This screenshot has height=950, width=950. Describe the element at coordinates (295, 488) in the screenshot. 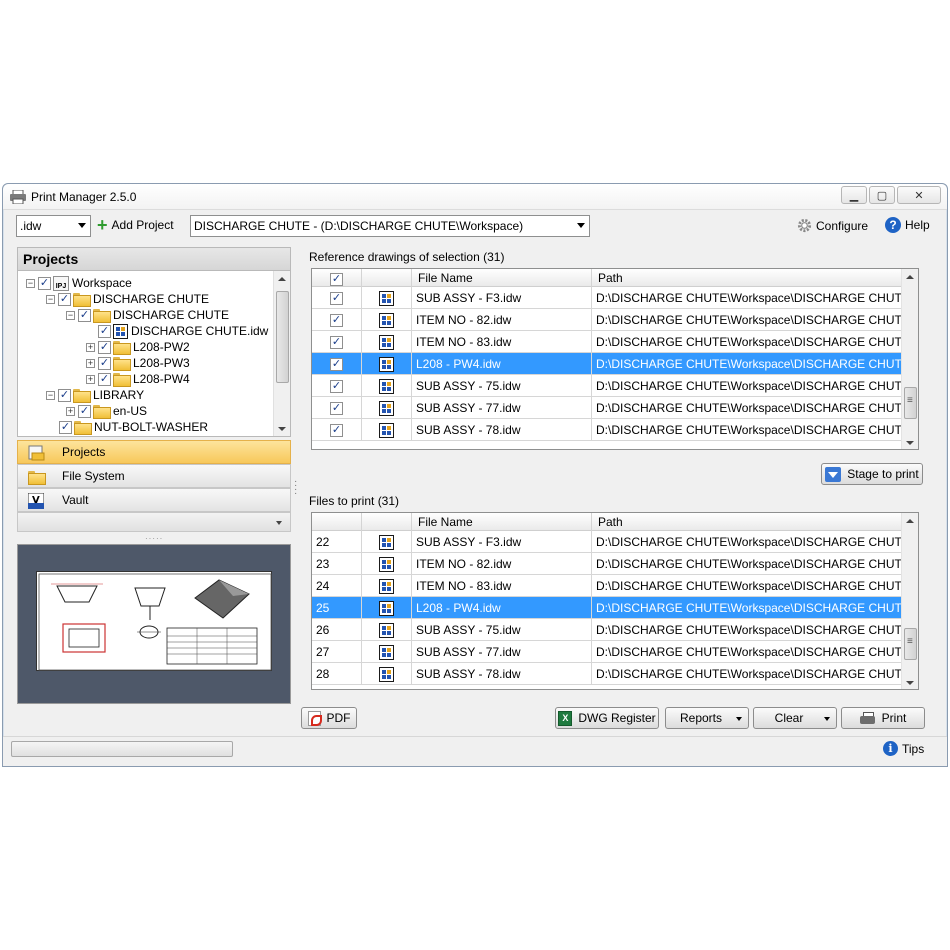

I see `vertical-splitter-grip: · · · ·` at that location.